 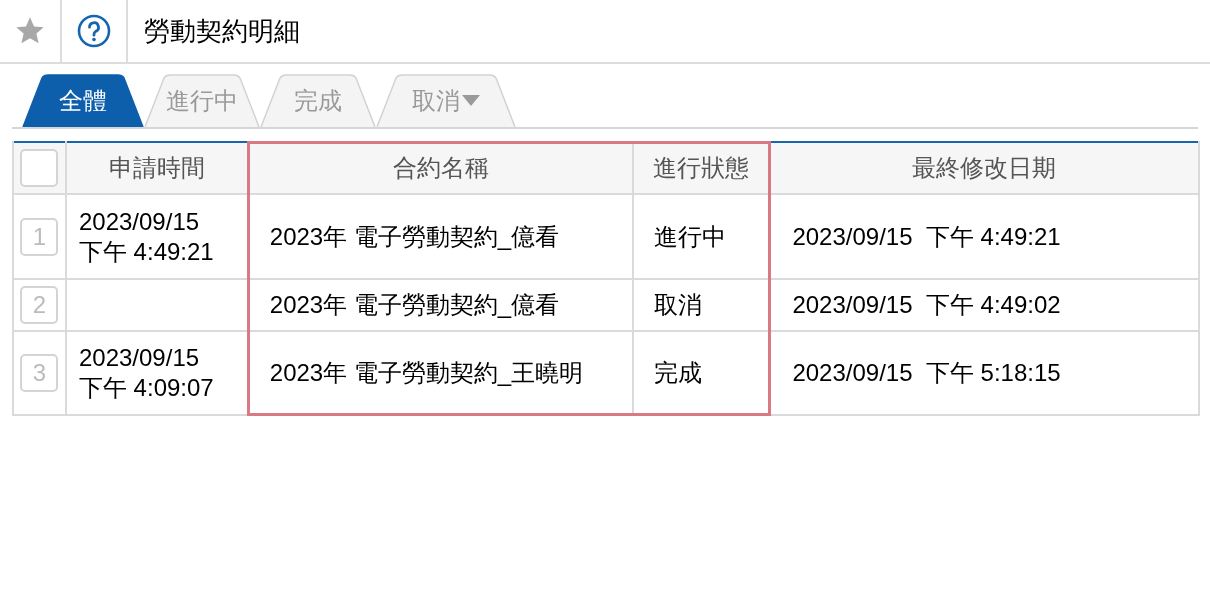 I want to click on column-header: 進行狀態, so click(x=701, y=167).